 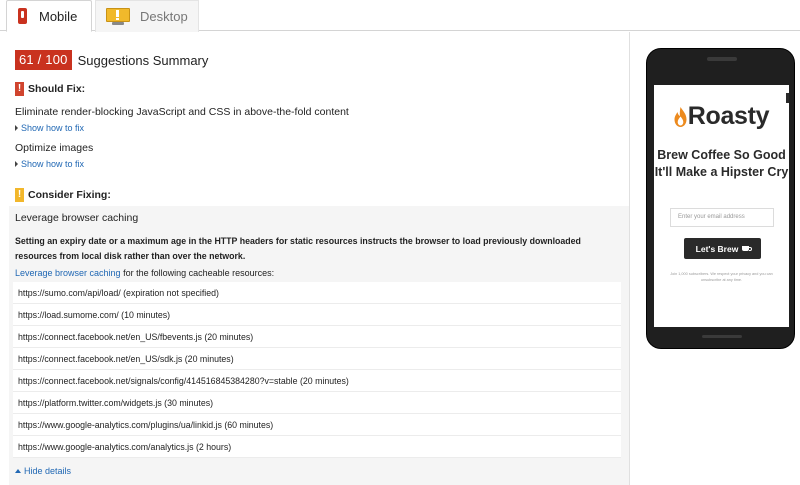 What do you see at coordinates (69, 195) in the screenshot?
I see `consider-fixing-label: Consider Fixing:` at bounding box center [69, 195].